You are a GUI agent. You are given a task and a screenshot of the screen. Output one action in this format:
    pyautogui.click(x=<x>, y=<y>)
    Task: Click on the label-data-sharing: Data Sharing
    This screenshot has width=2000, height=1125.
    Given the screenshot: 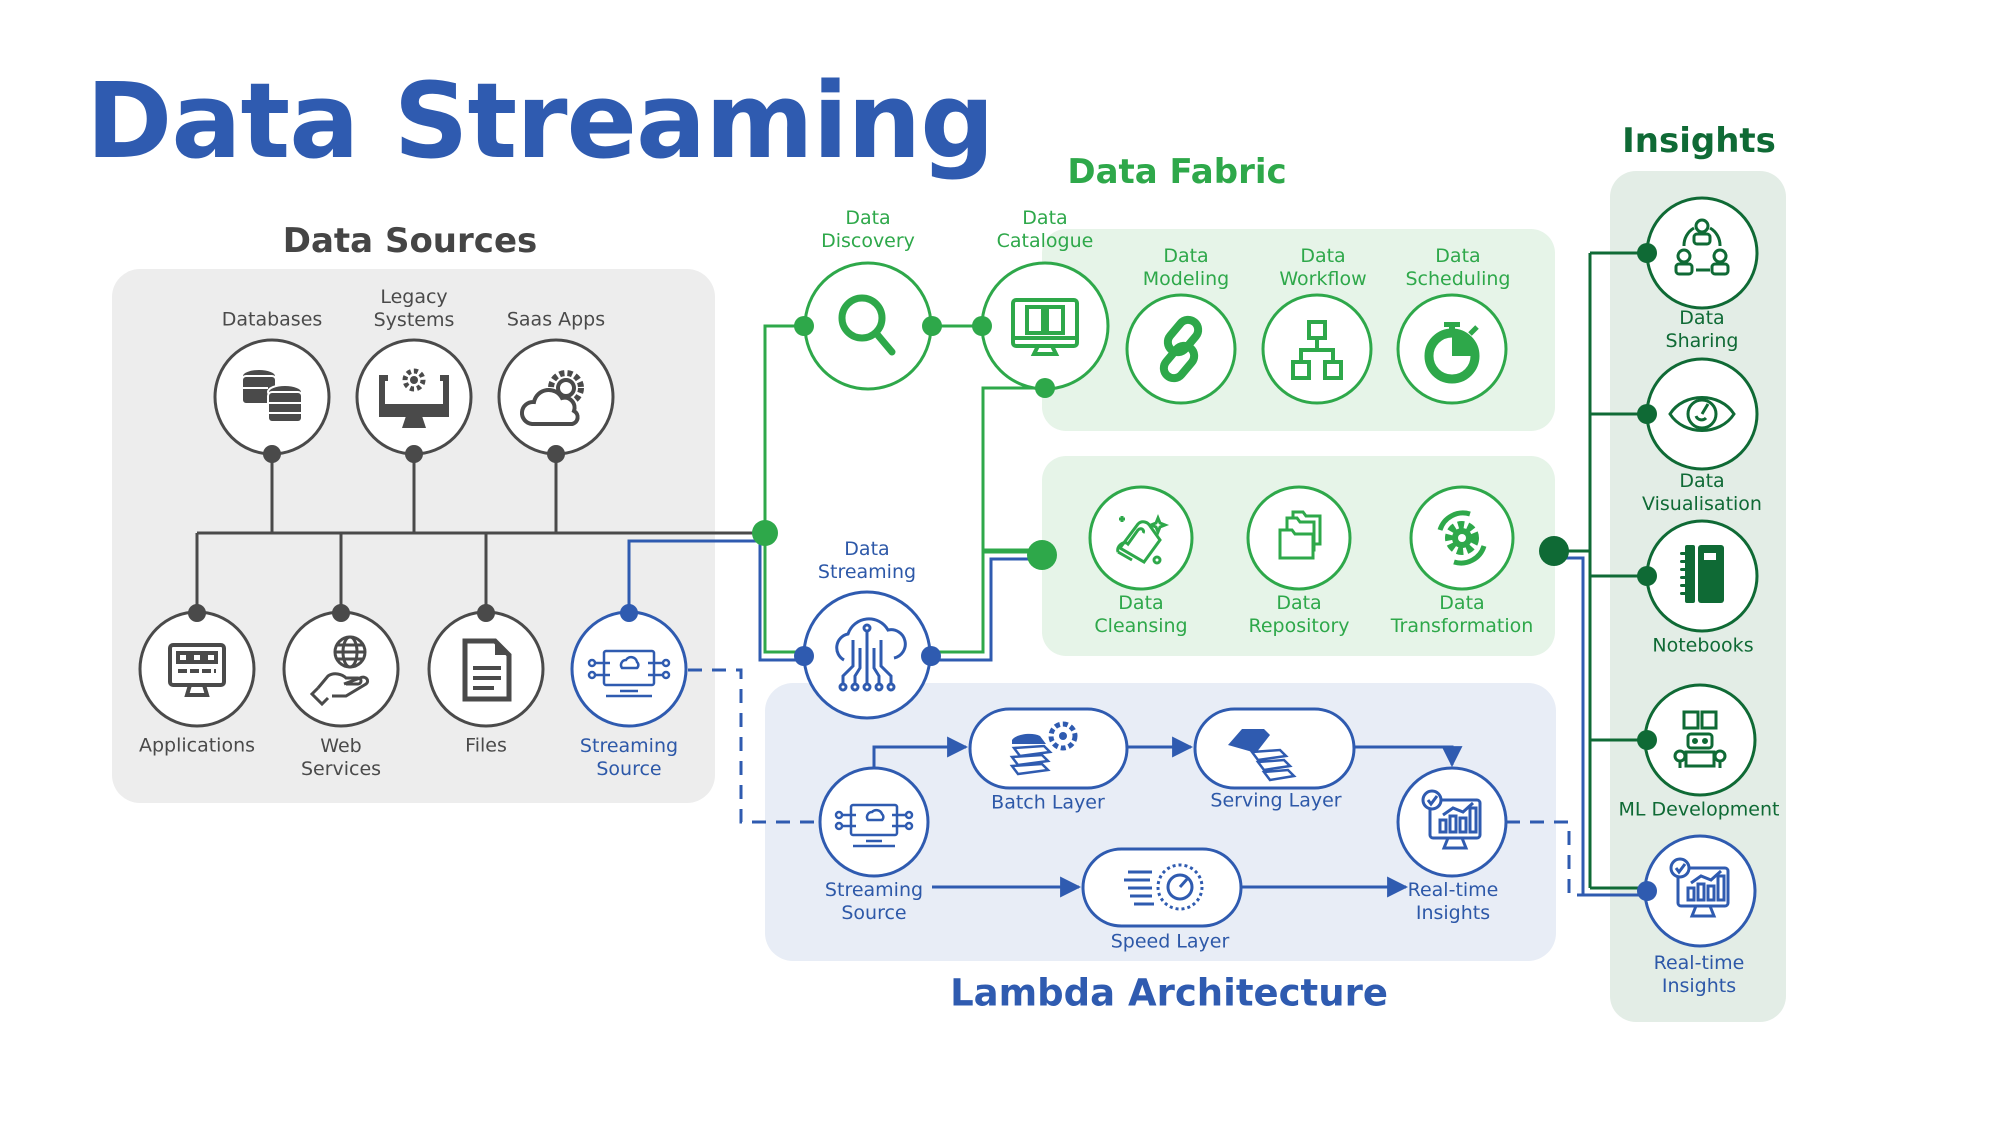 What is the action you would take?
    pyautogui.click(x=1702, y=329)
    